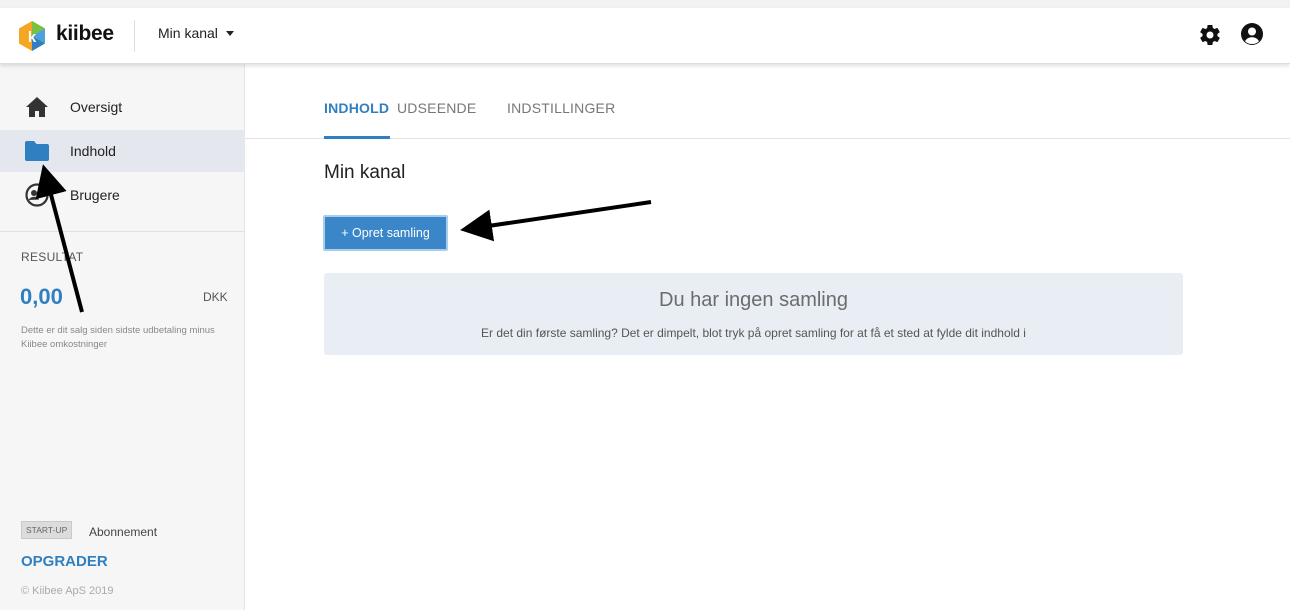 This screenshot has width=1290, height=610. What do you see at coordinates (1210, 35) in the screenshot?
I see `gear-icon` at bounding box center [1210, 35].